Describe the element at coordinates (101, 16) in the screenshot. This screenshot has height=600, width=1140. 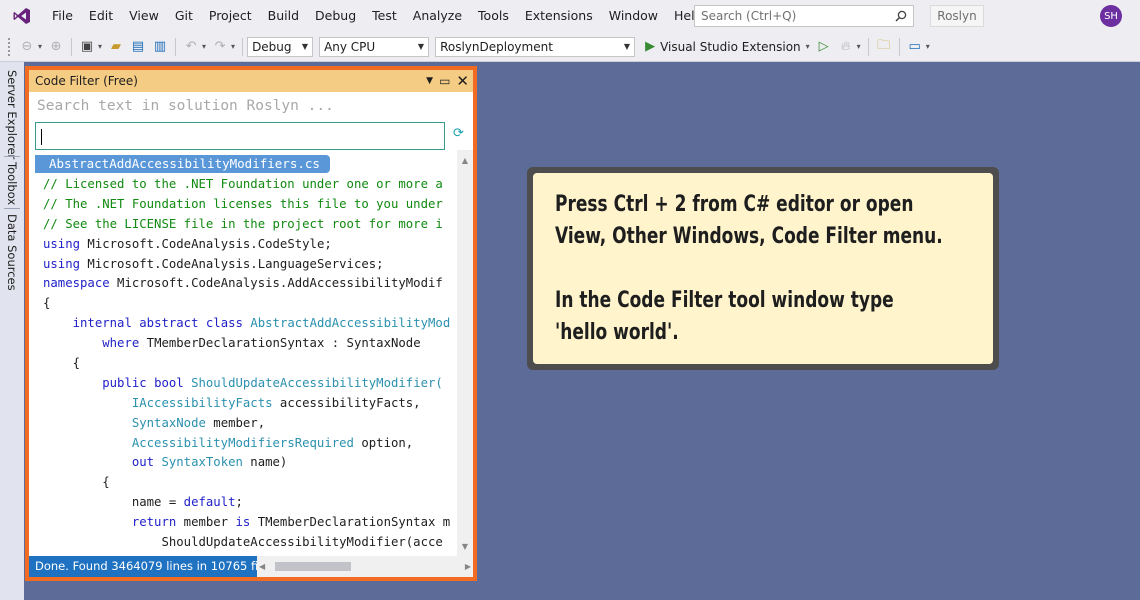
I see `menu-item-edit: Edit` at that location.